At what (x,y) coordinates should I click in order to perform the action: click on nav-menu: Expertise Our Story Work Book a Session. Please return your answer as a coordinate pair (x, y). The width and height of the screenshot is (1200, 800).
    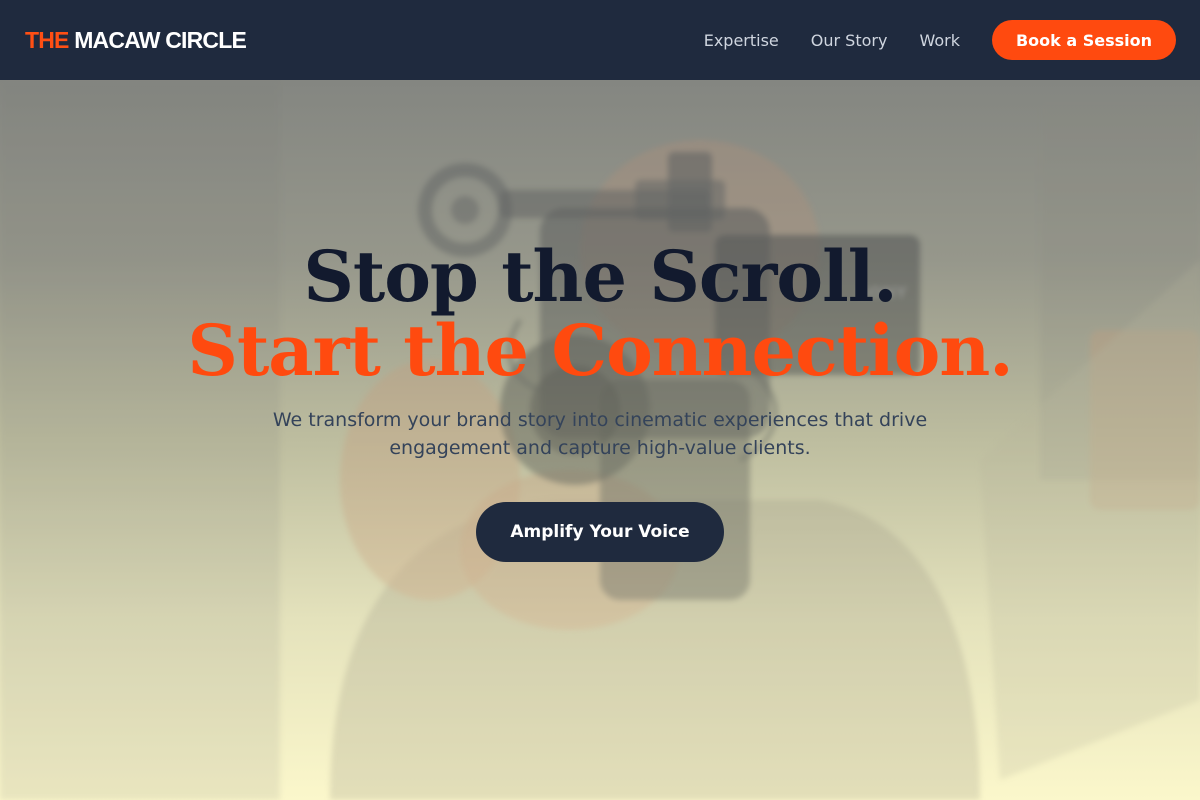
    Looking at the image, I should click on (940, 40).